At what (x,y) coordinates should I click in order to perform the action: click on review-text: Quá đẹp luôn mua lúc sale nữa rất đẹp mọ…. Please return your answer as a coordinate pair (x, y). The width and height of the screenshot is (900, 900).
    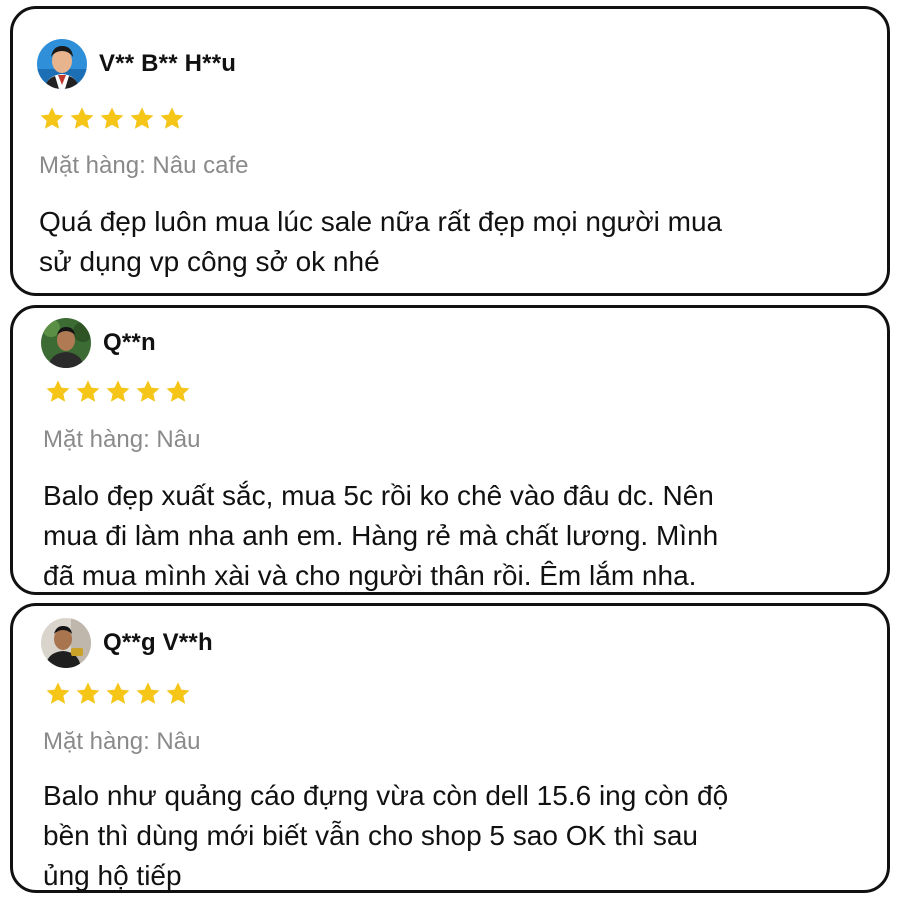
    Looking at the image, I should click on (449, 242).